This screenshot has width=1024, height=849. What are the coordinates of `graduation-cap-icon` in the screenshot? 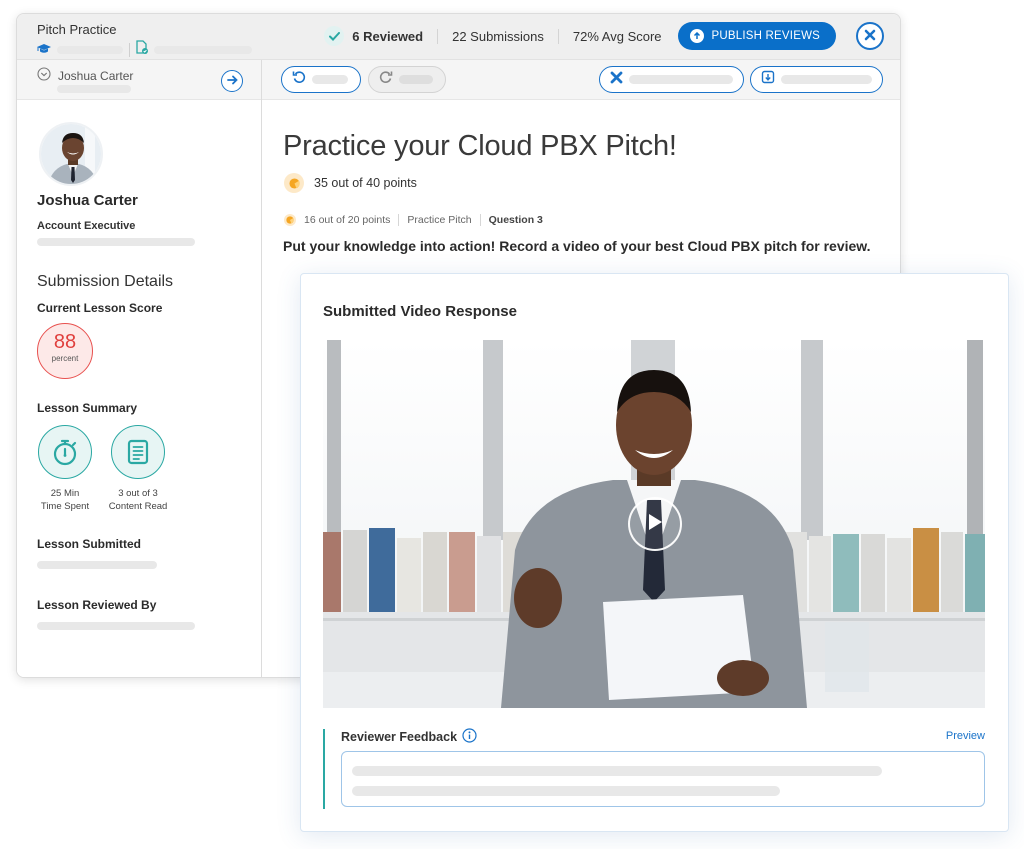 It's located at (44, 50).